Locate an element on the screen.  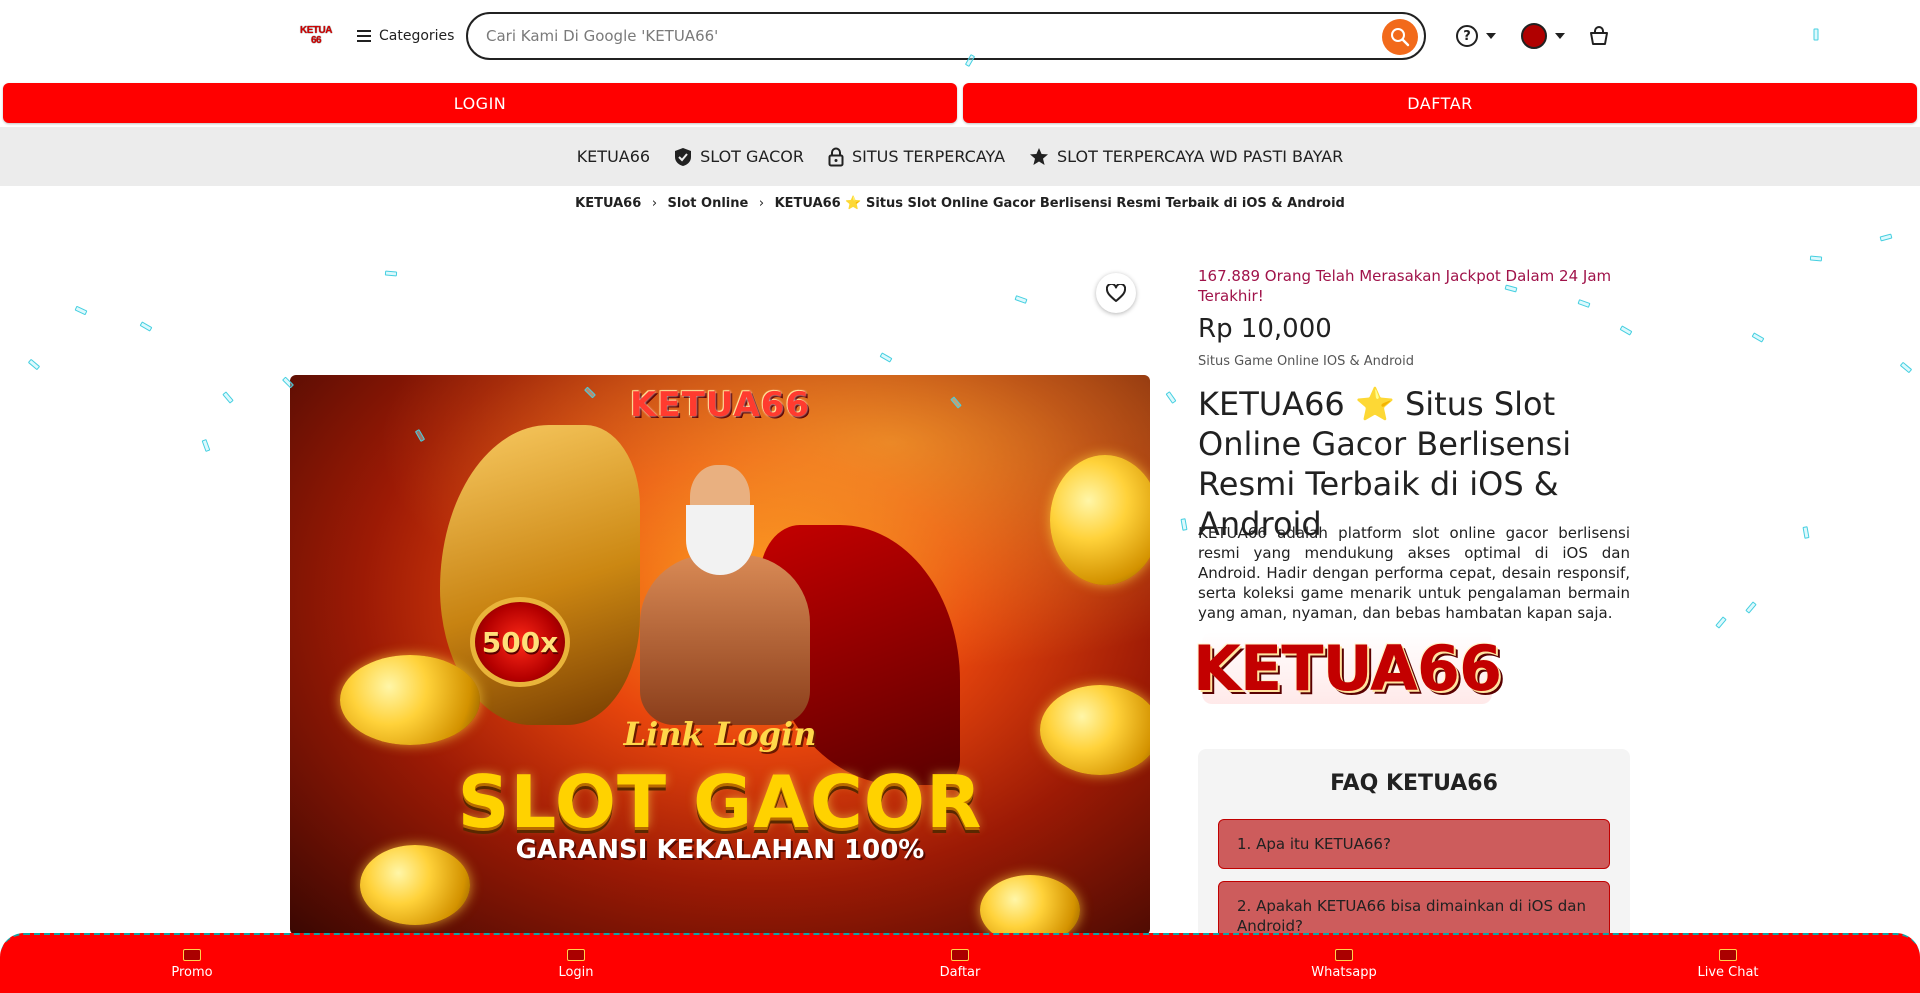
login-button: LOGIN is located at coordinates (480, 103).